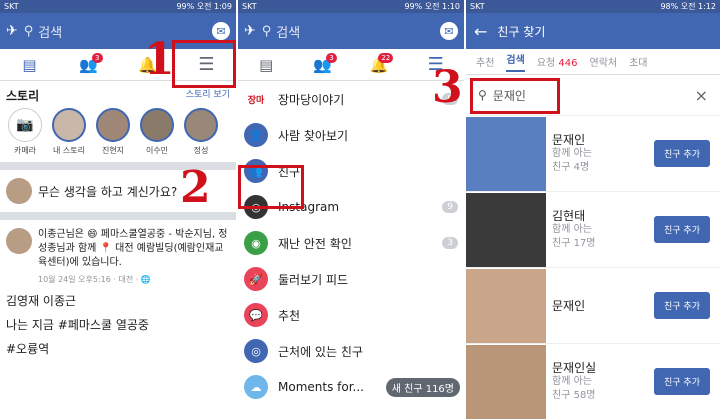  I want to click on list-item: 문재인 친구 추가, so click(593, 305).